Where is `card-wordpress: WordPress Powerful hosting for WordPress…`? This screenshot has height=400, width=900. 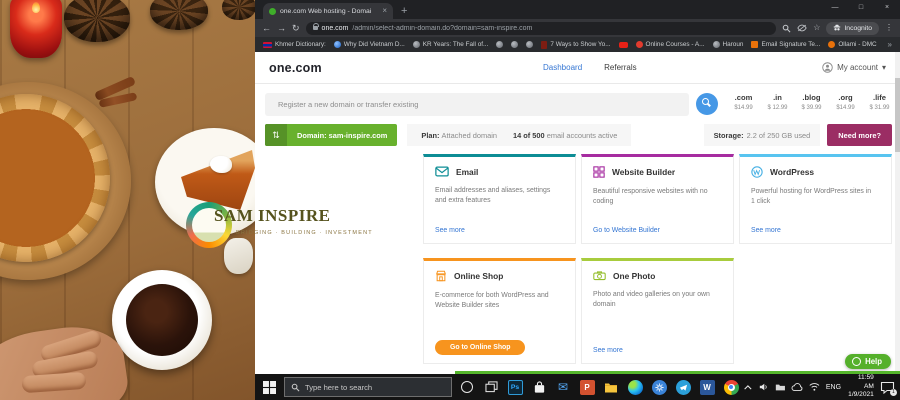
card-wordpress: WordPress Powerful hosting for WordPress… is located at coordinates (815, 199).